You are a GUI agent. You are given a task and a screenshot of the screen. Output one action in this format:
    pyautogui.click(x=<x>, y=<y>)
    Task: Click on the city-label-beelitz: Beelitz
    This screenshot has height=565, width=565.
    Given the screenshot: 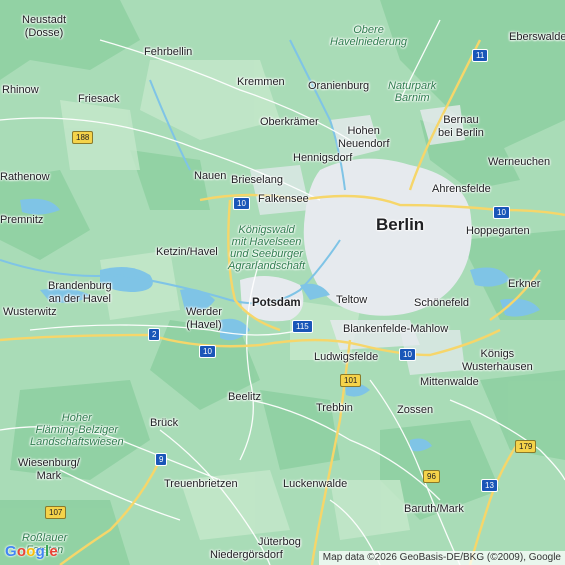 What is the action you would take?
    pyautogui.click(x=244, y=397)
    